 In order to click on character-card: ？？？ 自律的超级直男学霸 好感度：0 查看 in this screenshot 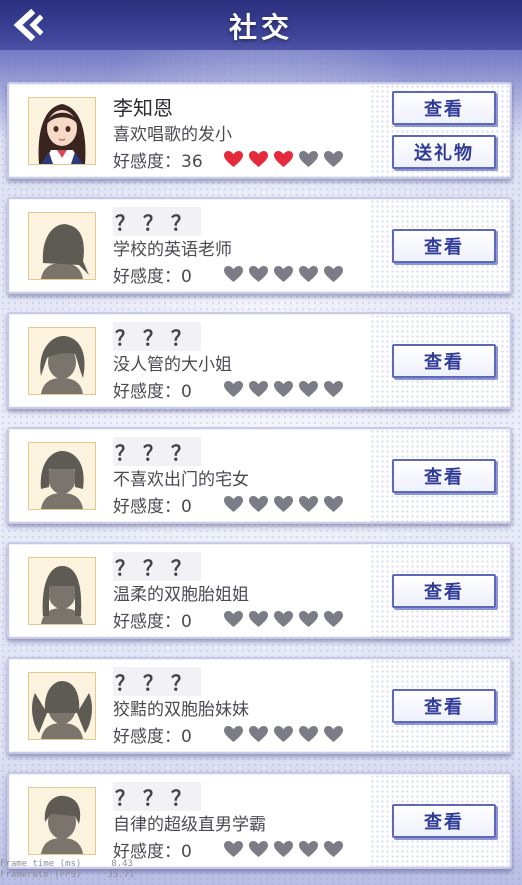, I will do `click(259, 820)`.